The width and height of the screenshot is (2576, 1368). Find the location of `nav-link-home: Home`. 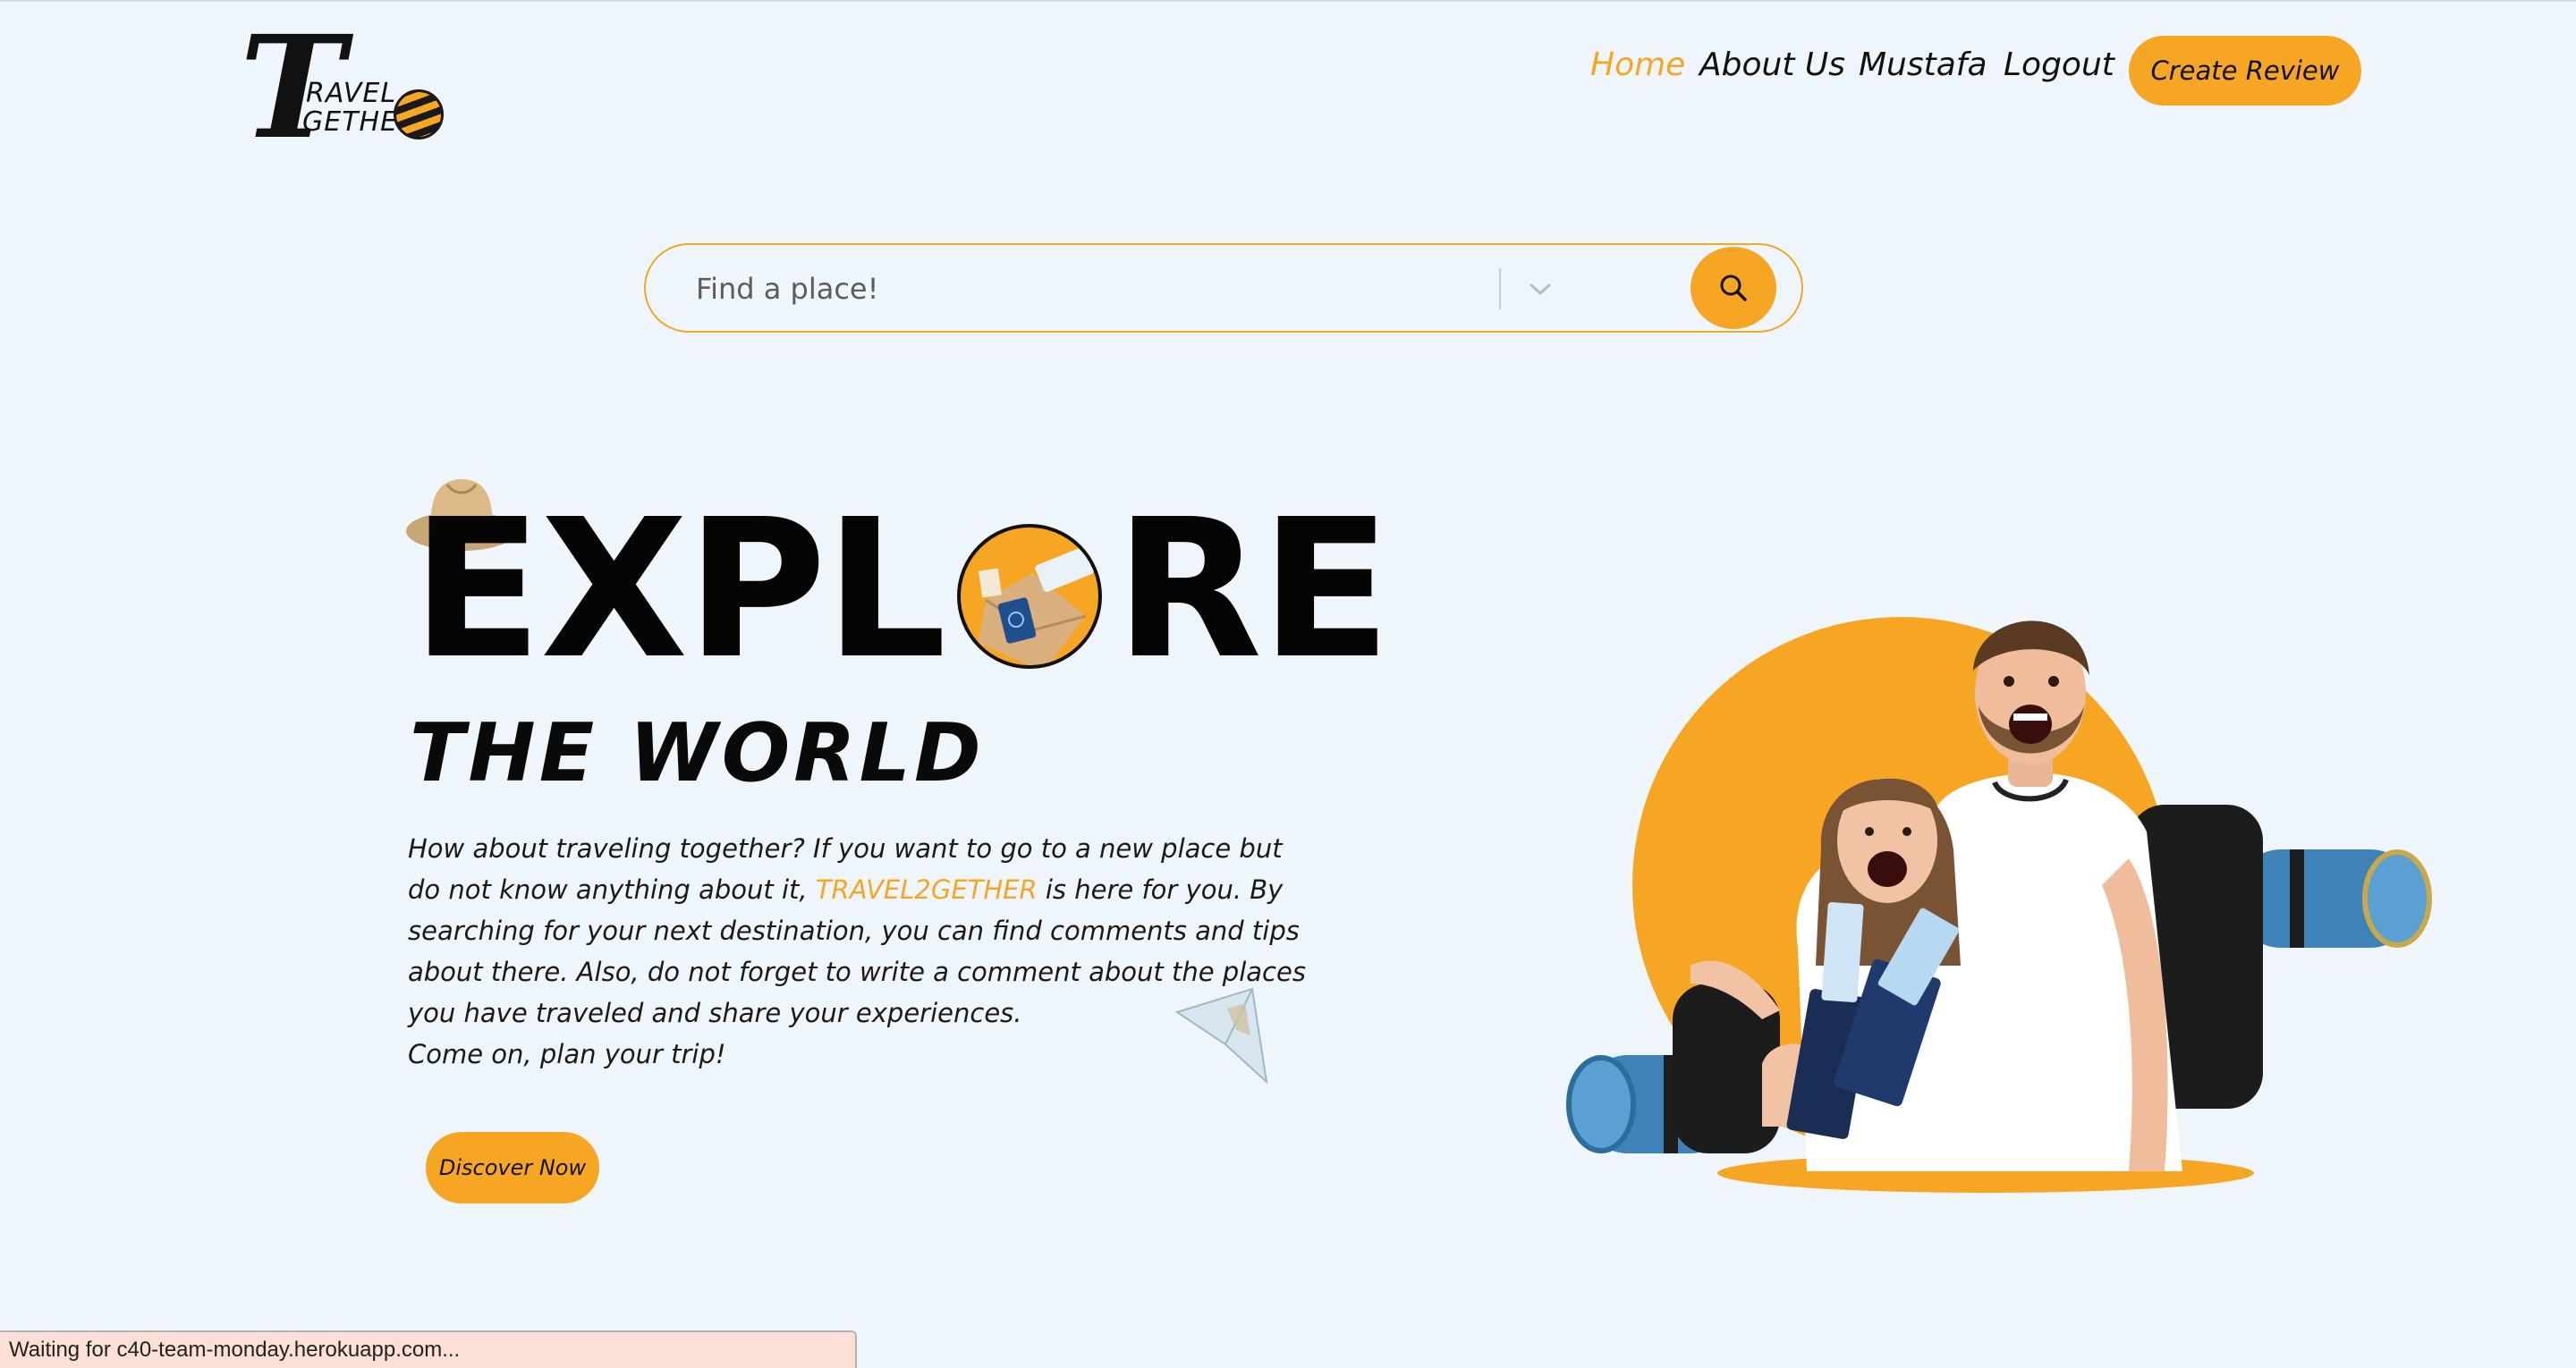

nav-link-home: Home is located at coordinates (1637, 65).